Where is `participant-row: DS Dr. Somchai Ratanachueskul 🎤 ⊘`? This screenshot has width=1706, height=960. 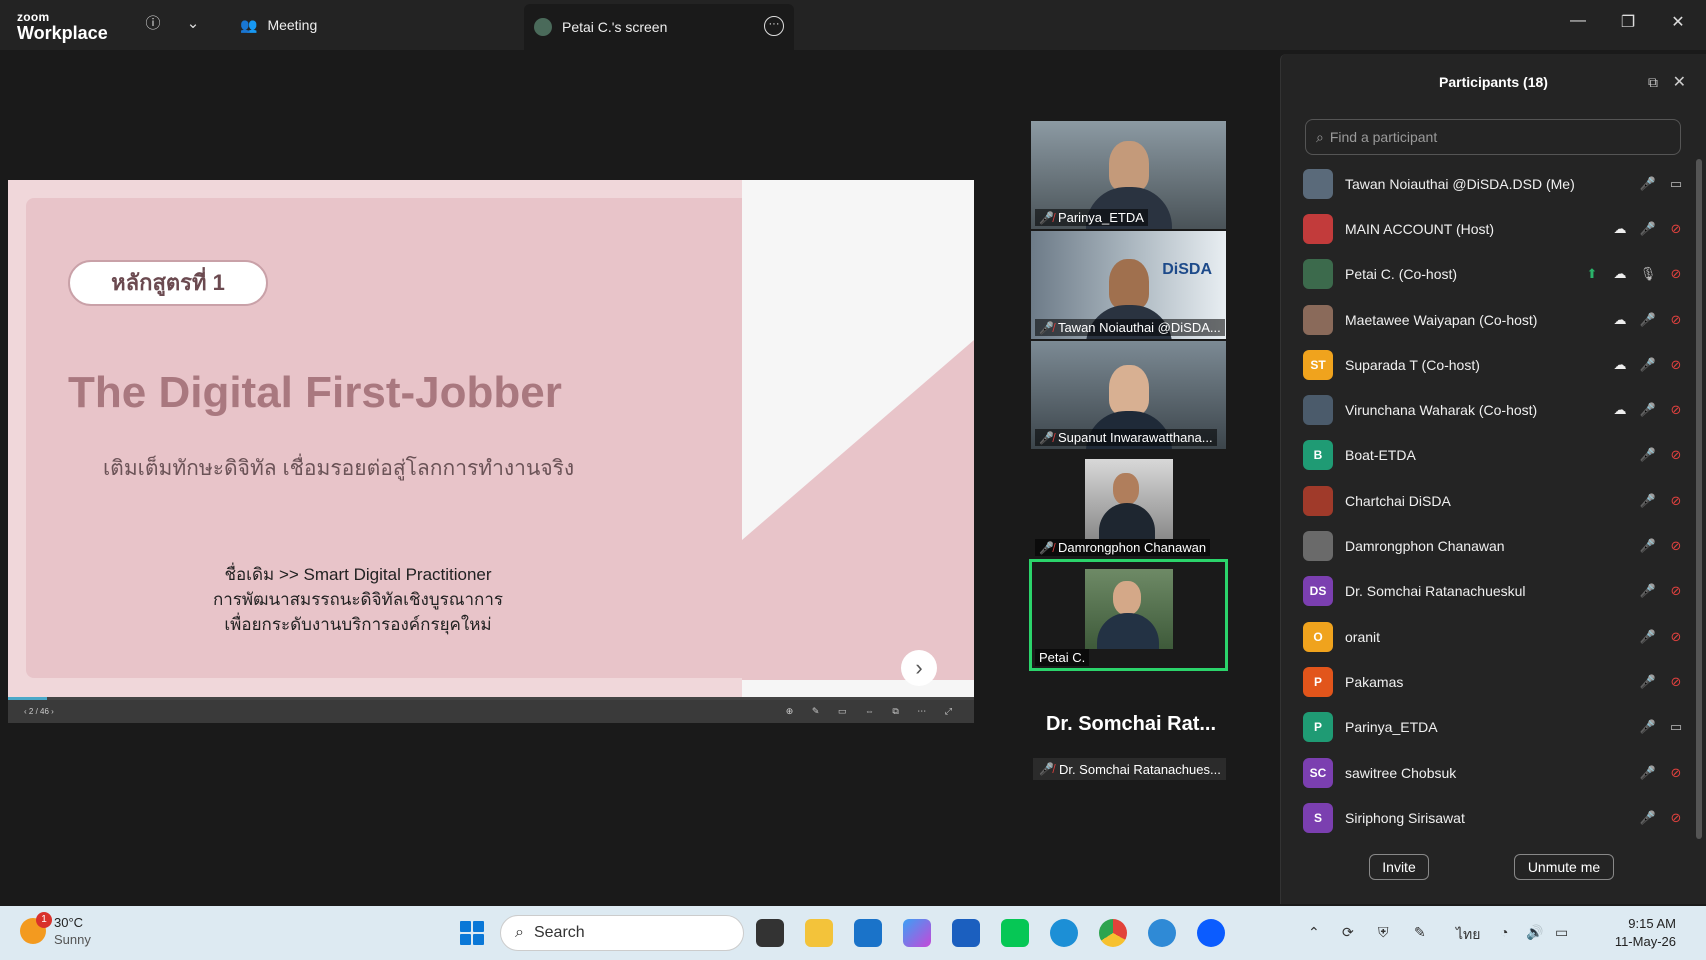
participant-row: DS Dr. Somchai Ratanachueskul 🎤 ⊘ is located at coordinates (1490, 591).